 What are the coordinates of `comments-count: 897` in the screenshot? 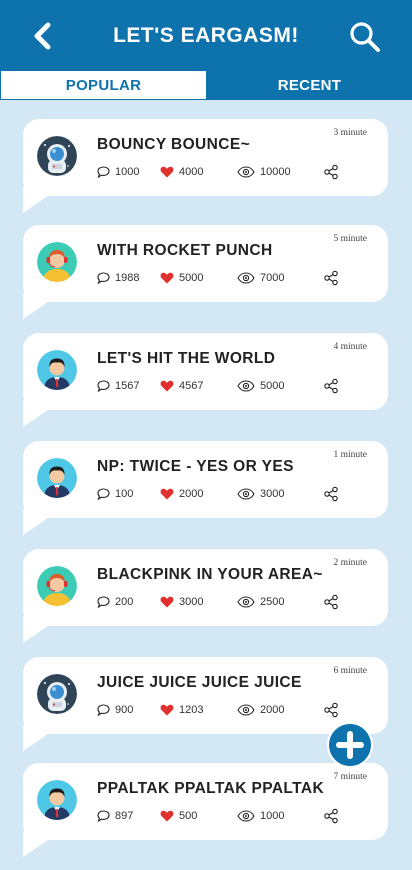 It's located at (115, 816).